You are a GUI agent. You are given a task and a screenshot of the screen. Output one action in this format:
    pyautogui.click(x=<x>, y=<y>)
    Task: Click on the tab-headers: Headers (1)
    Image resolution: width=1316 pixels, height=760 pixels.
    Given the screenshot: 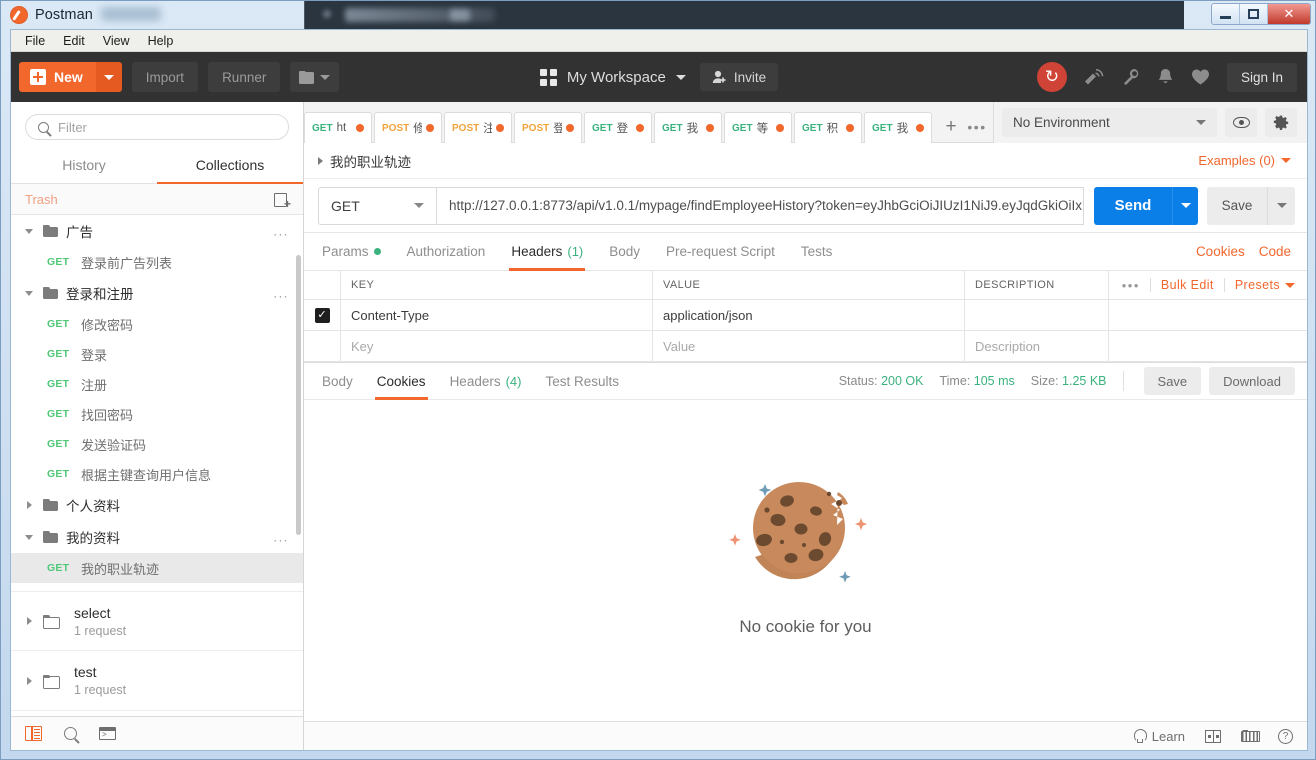 What is the action you would take?
    pyautogui.click(x=547, y=252)
    